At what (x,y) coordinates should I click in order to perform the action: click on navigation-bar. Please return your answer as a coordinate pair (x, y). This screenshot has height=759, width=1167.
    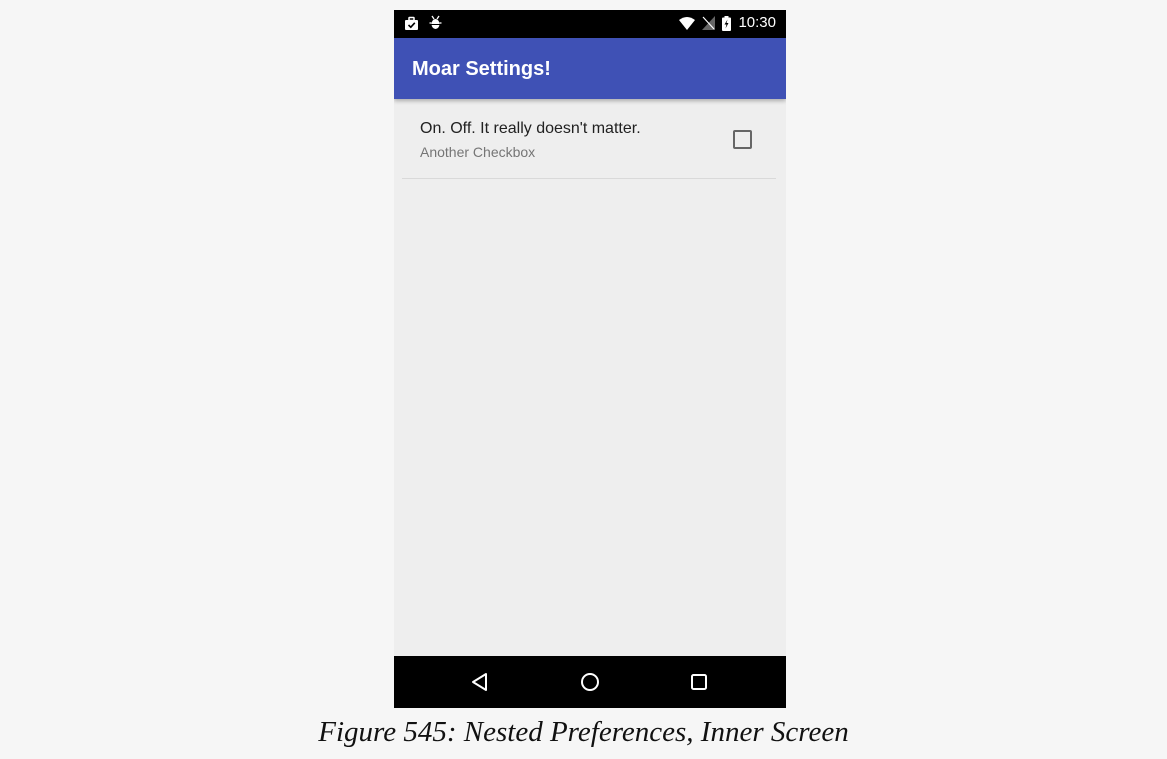
    Looking at the image, I should click on (590, 682).